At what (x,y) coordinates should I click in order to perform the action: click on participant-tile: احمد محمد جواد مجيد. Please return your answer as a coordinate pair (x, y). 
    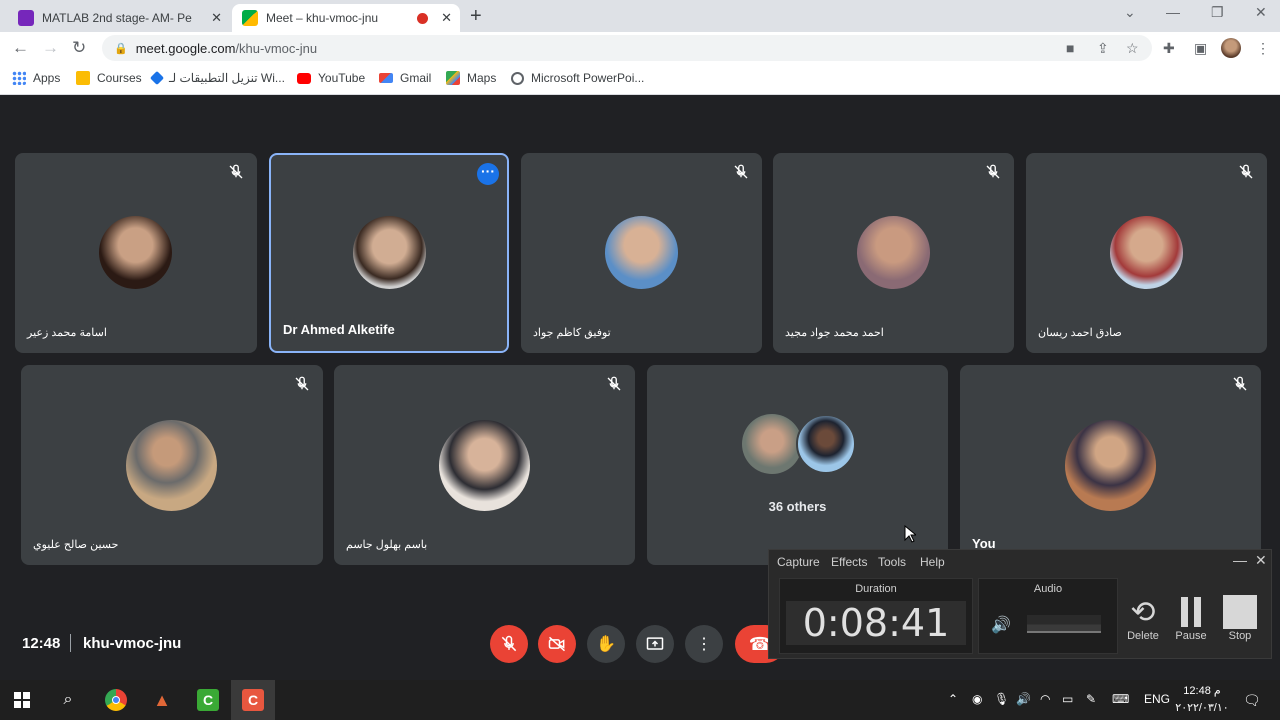
    Looking at the image, I should click on (893, 253).